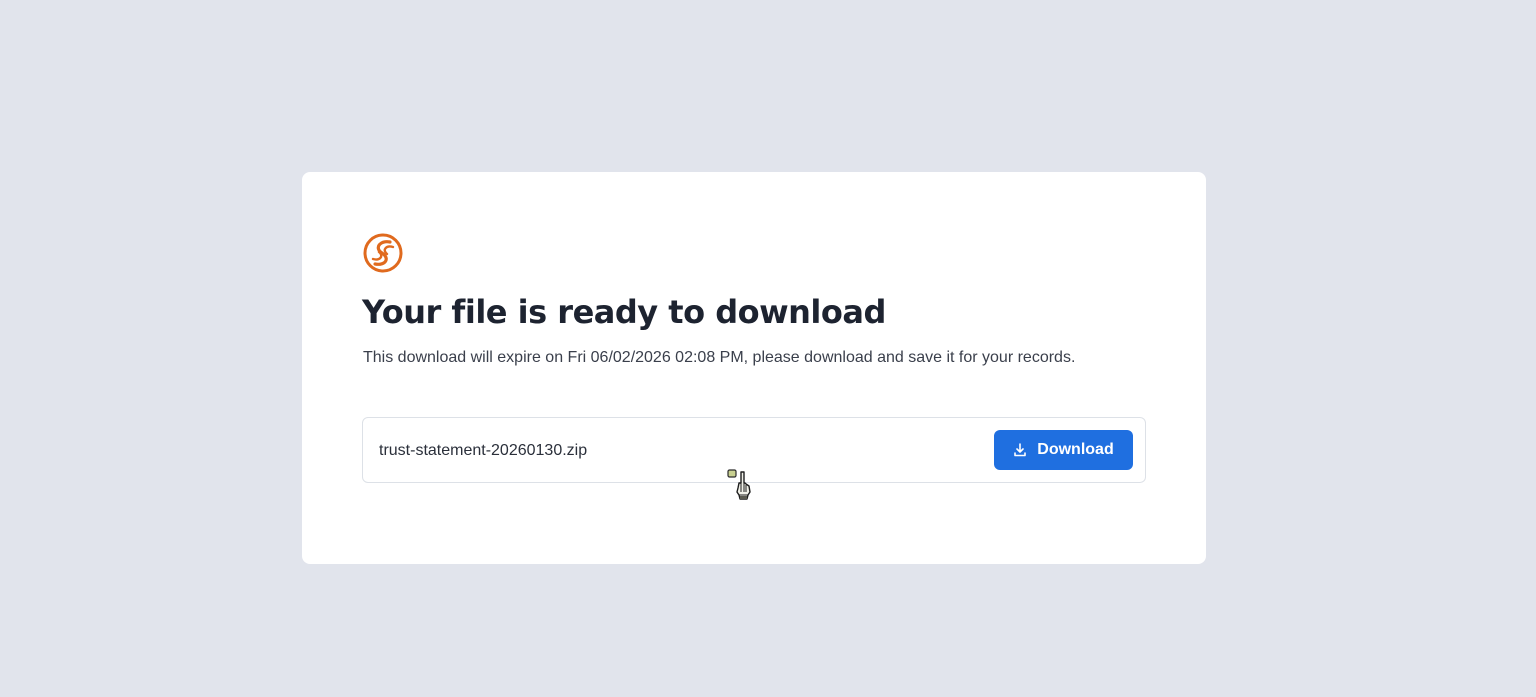 The height and width of the screenshot is (697, 1536). What do you see at coordinates (383, 253) in the screenshot?
I see `brand-logo-icon` at bounding box center [383, 253].